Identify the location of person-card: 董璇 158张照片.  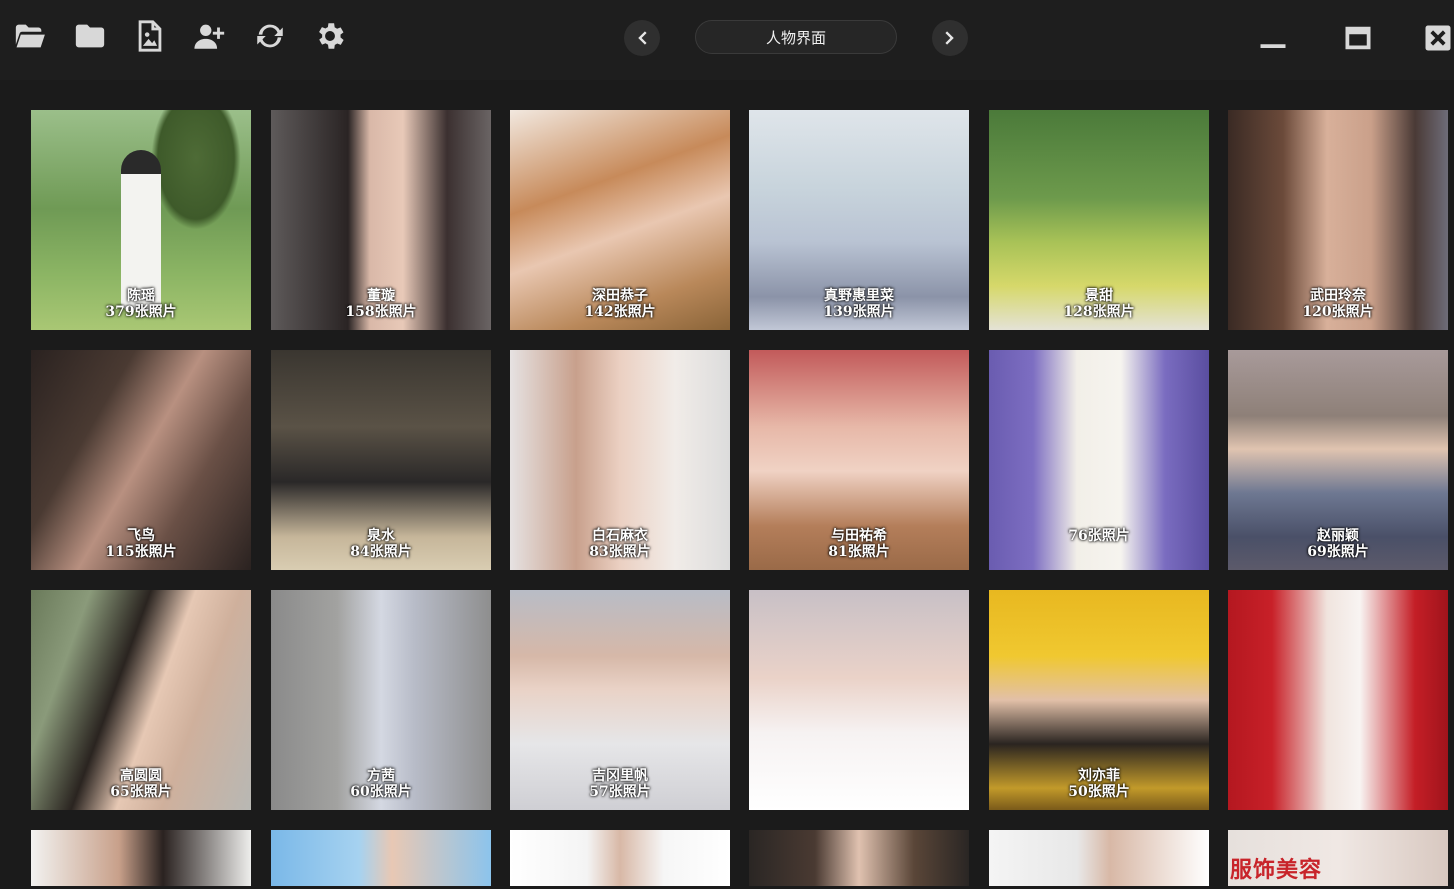
(381, 220).